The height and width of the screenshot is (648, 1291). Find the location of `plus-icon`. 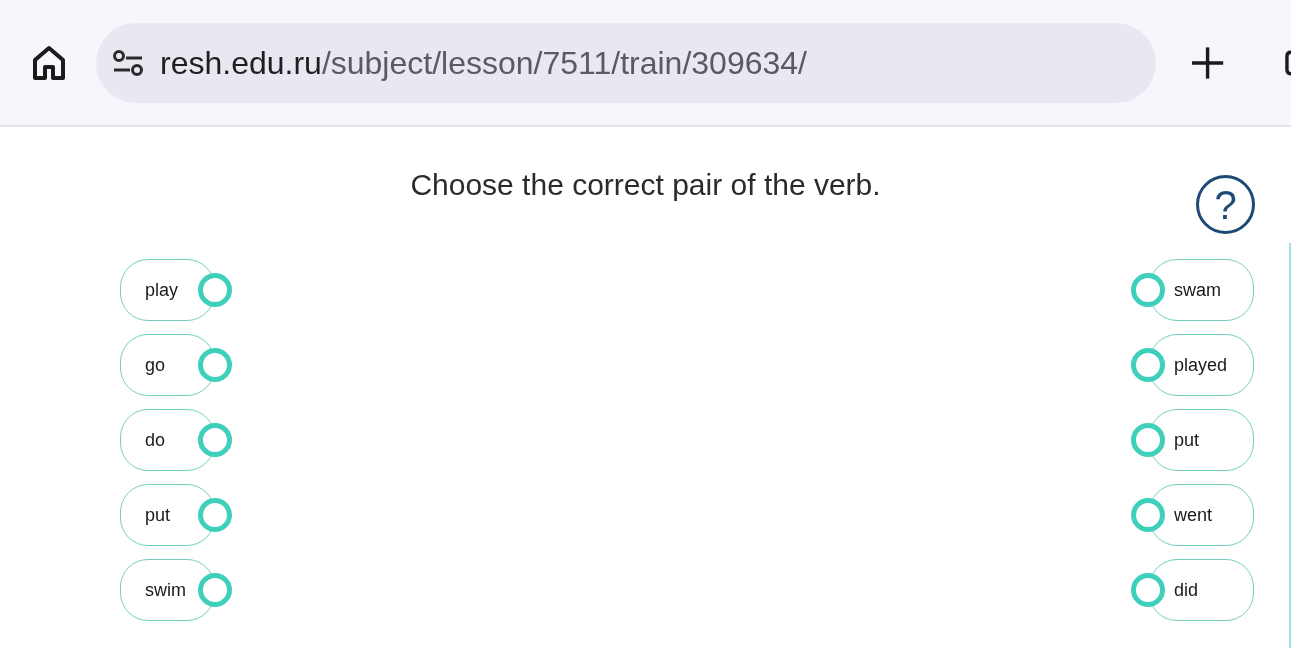

plus-icon is located at coordinates (1208, 62).